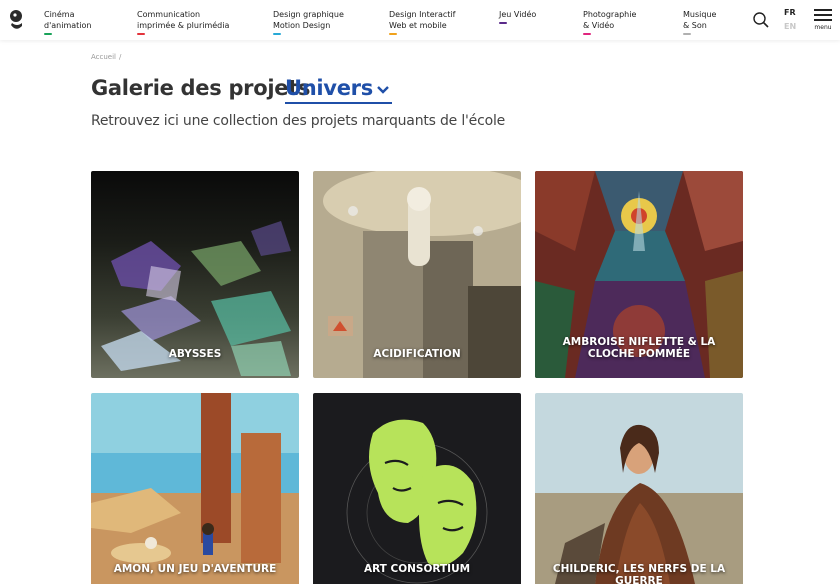  I want to click on nav-label: imprimée & plurimédia, so click(183, 25).